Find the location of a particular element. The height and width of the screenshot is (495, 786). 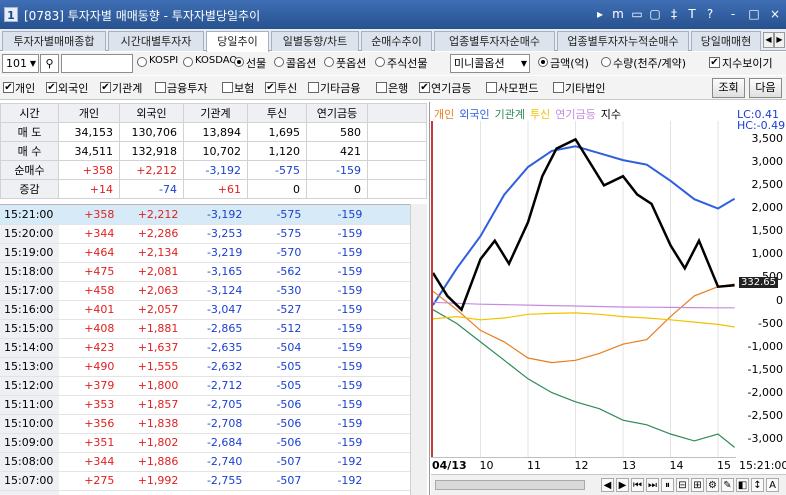

help-icon: ? is located at coordinates (710, 14).